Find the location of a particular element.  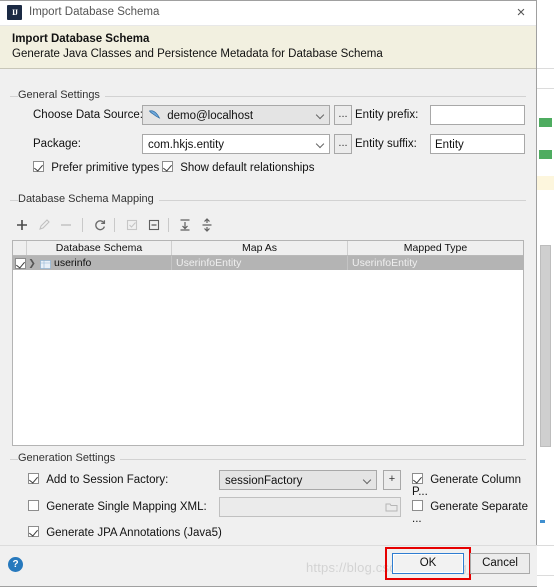

general-settings-group: General Settings is located at coordinates (268, 95).